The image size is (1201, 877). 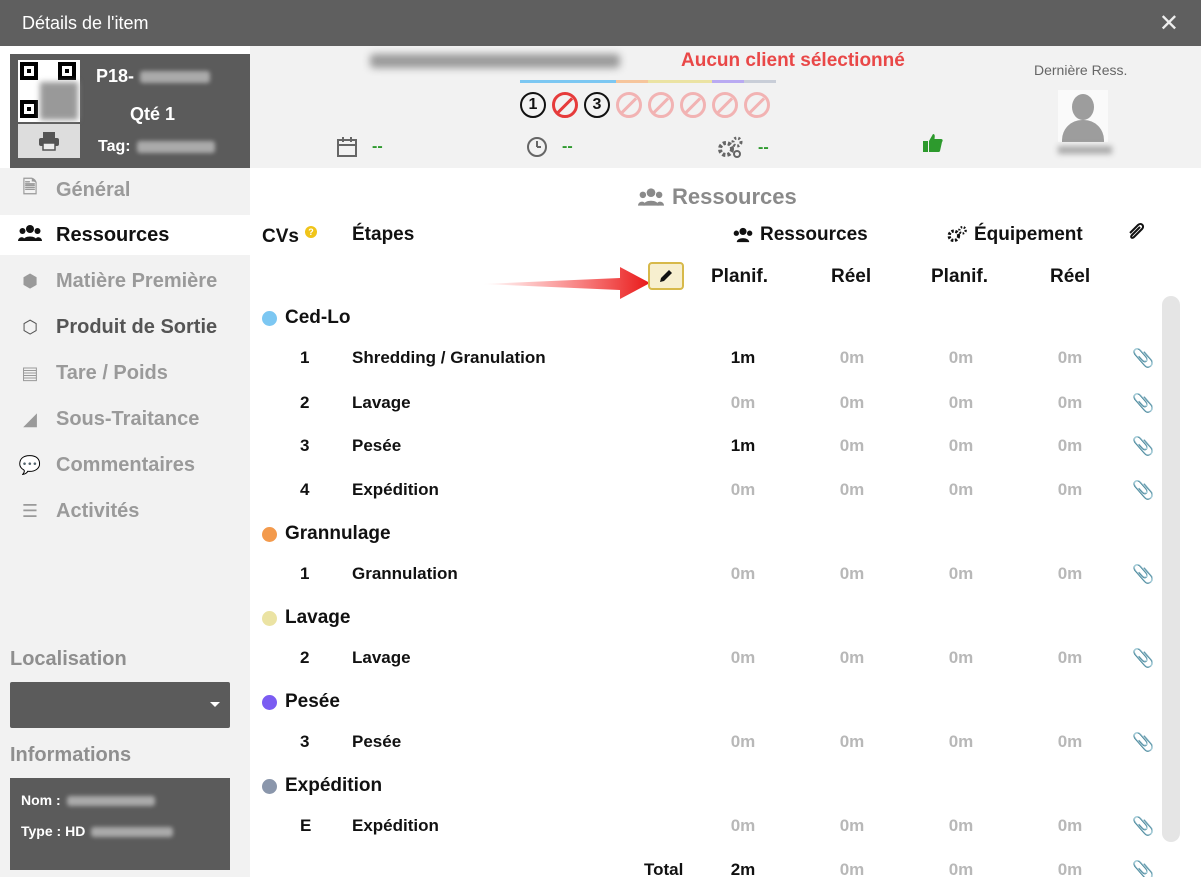 What do you see at coordinates (600, 23) in the screenshot?
I see `title-bar: Détails de l'item ✕` at bounding box center [600, 23].